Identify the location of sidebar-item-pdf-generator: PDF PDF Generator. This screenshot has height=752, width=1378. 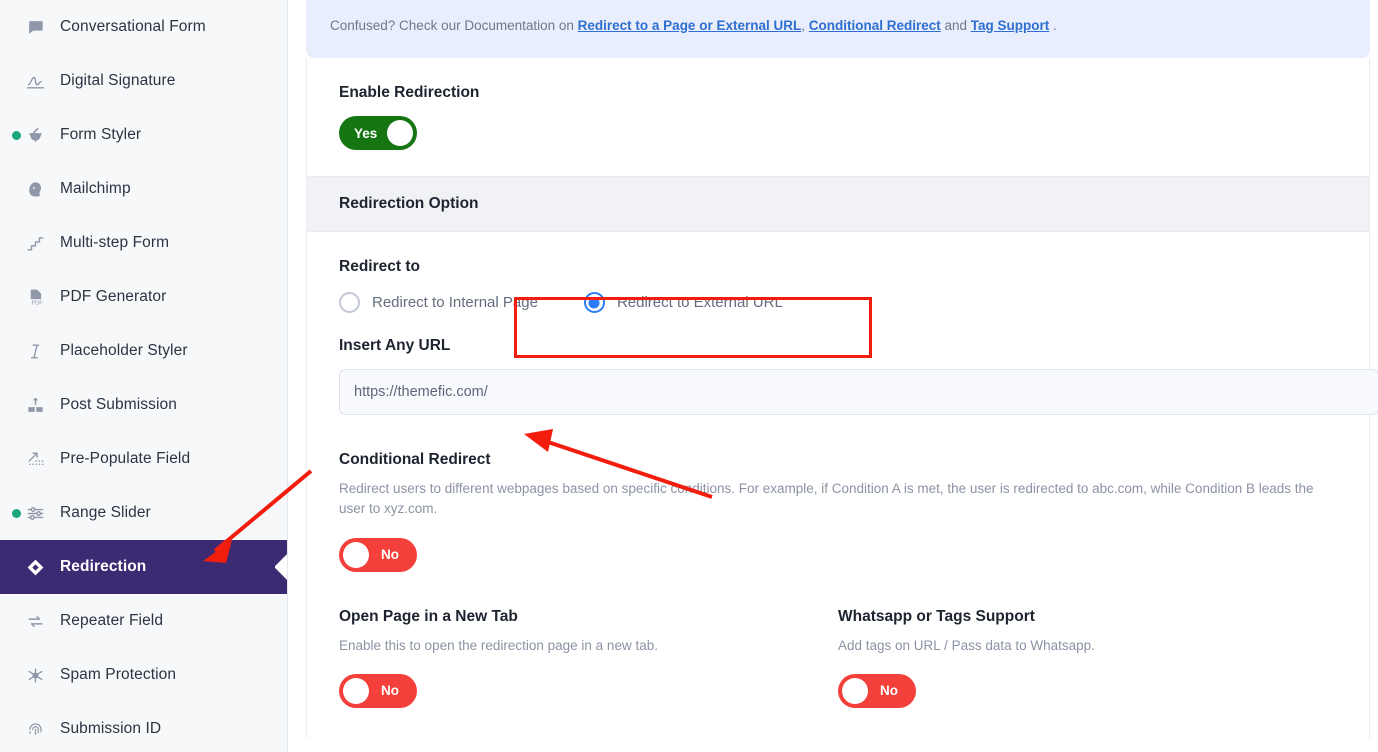
(143, 297).